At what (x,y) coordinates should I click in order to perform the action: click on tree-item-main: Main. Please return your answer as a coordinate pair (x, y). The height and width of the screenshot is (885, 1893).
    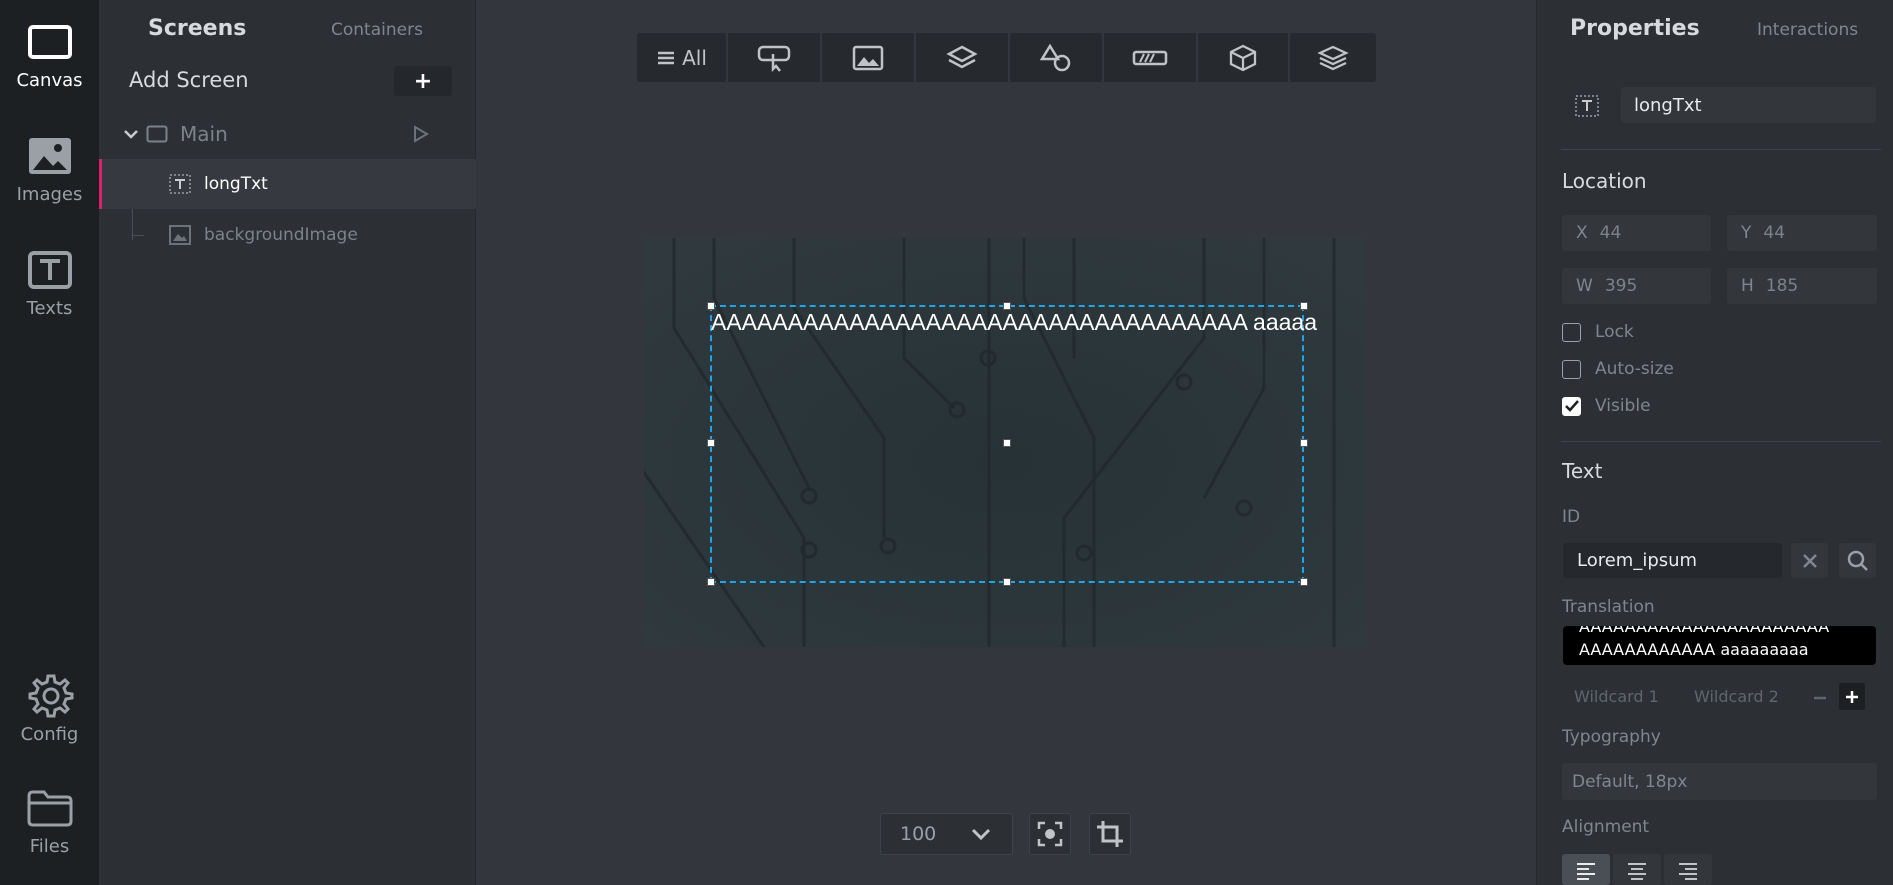
    Looking at the image, I should click on (287, 134).